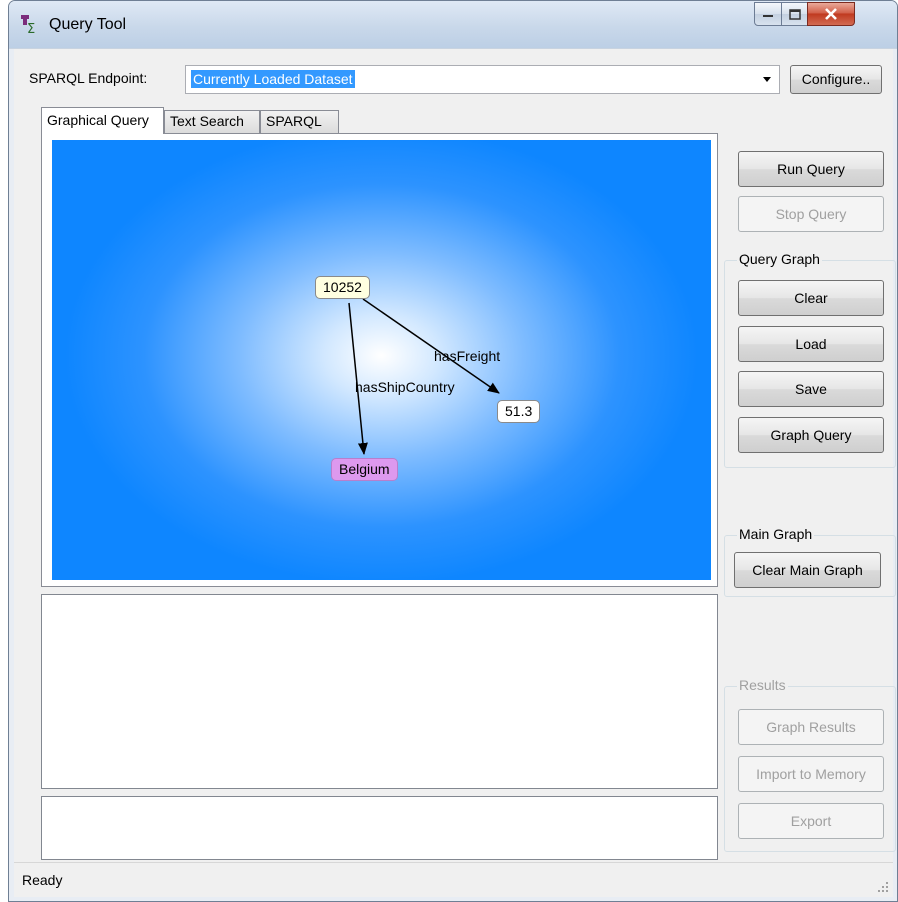 The width and height of the screenshot is (898, 902). Describe the element at coordinates (811, 435) in the screenshot. I see `graph-query-button: Graph Query` at that location.